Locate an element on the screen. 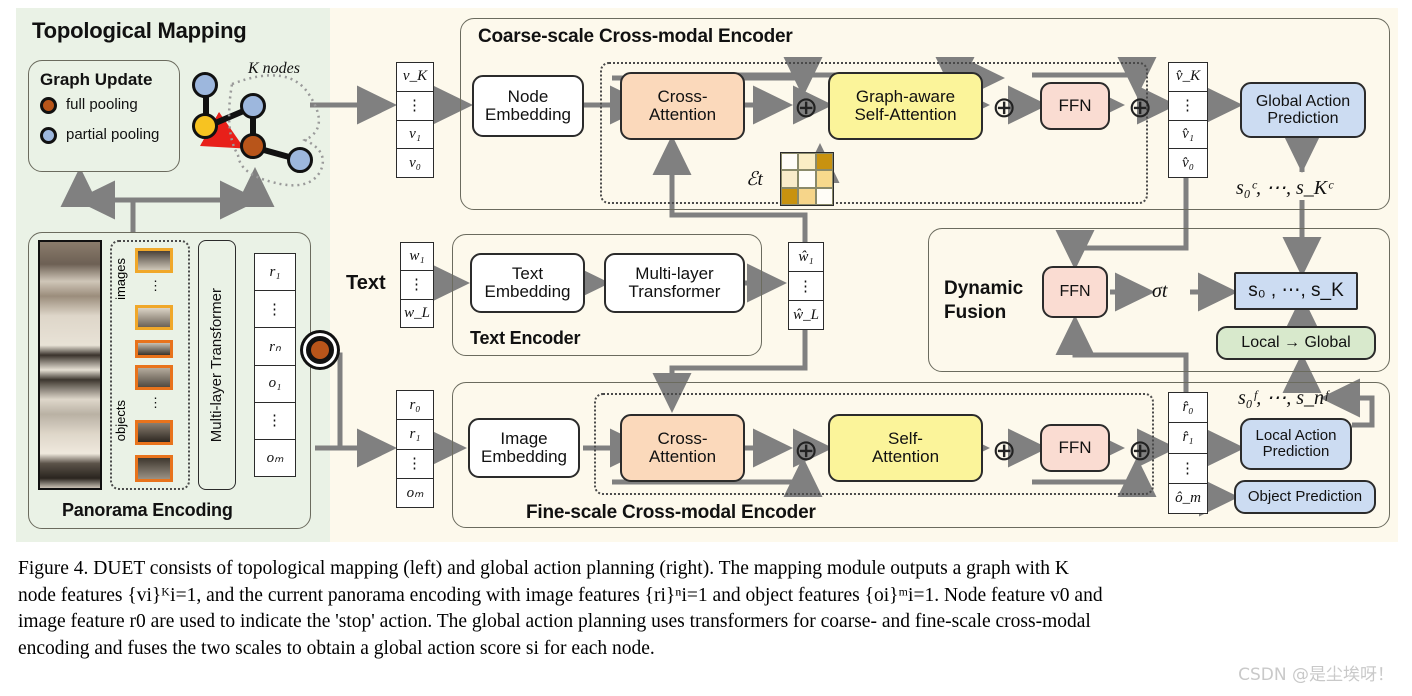 Image resolution: width=1412 pixels, height=696 pixels. fine-self-attention-block: Self- Attention is located at coordinates (905, 448).